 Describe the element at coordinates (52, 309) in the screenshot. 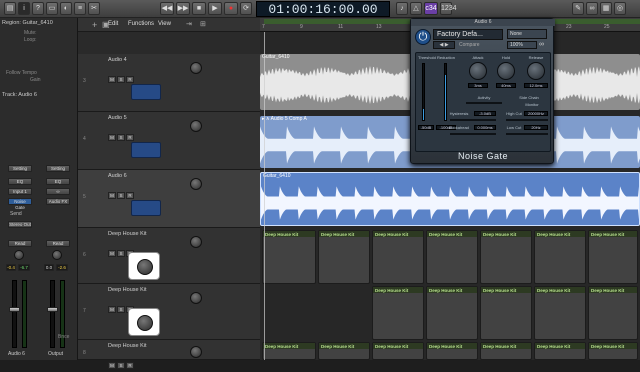

I see `fader-cap-right` at that location.